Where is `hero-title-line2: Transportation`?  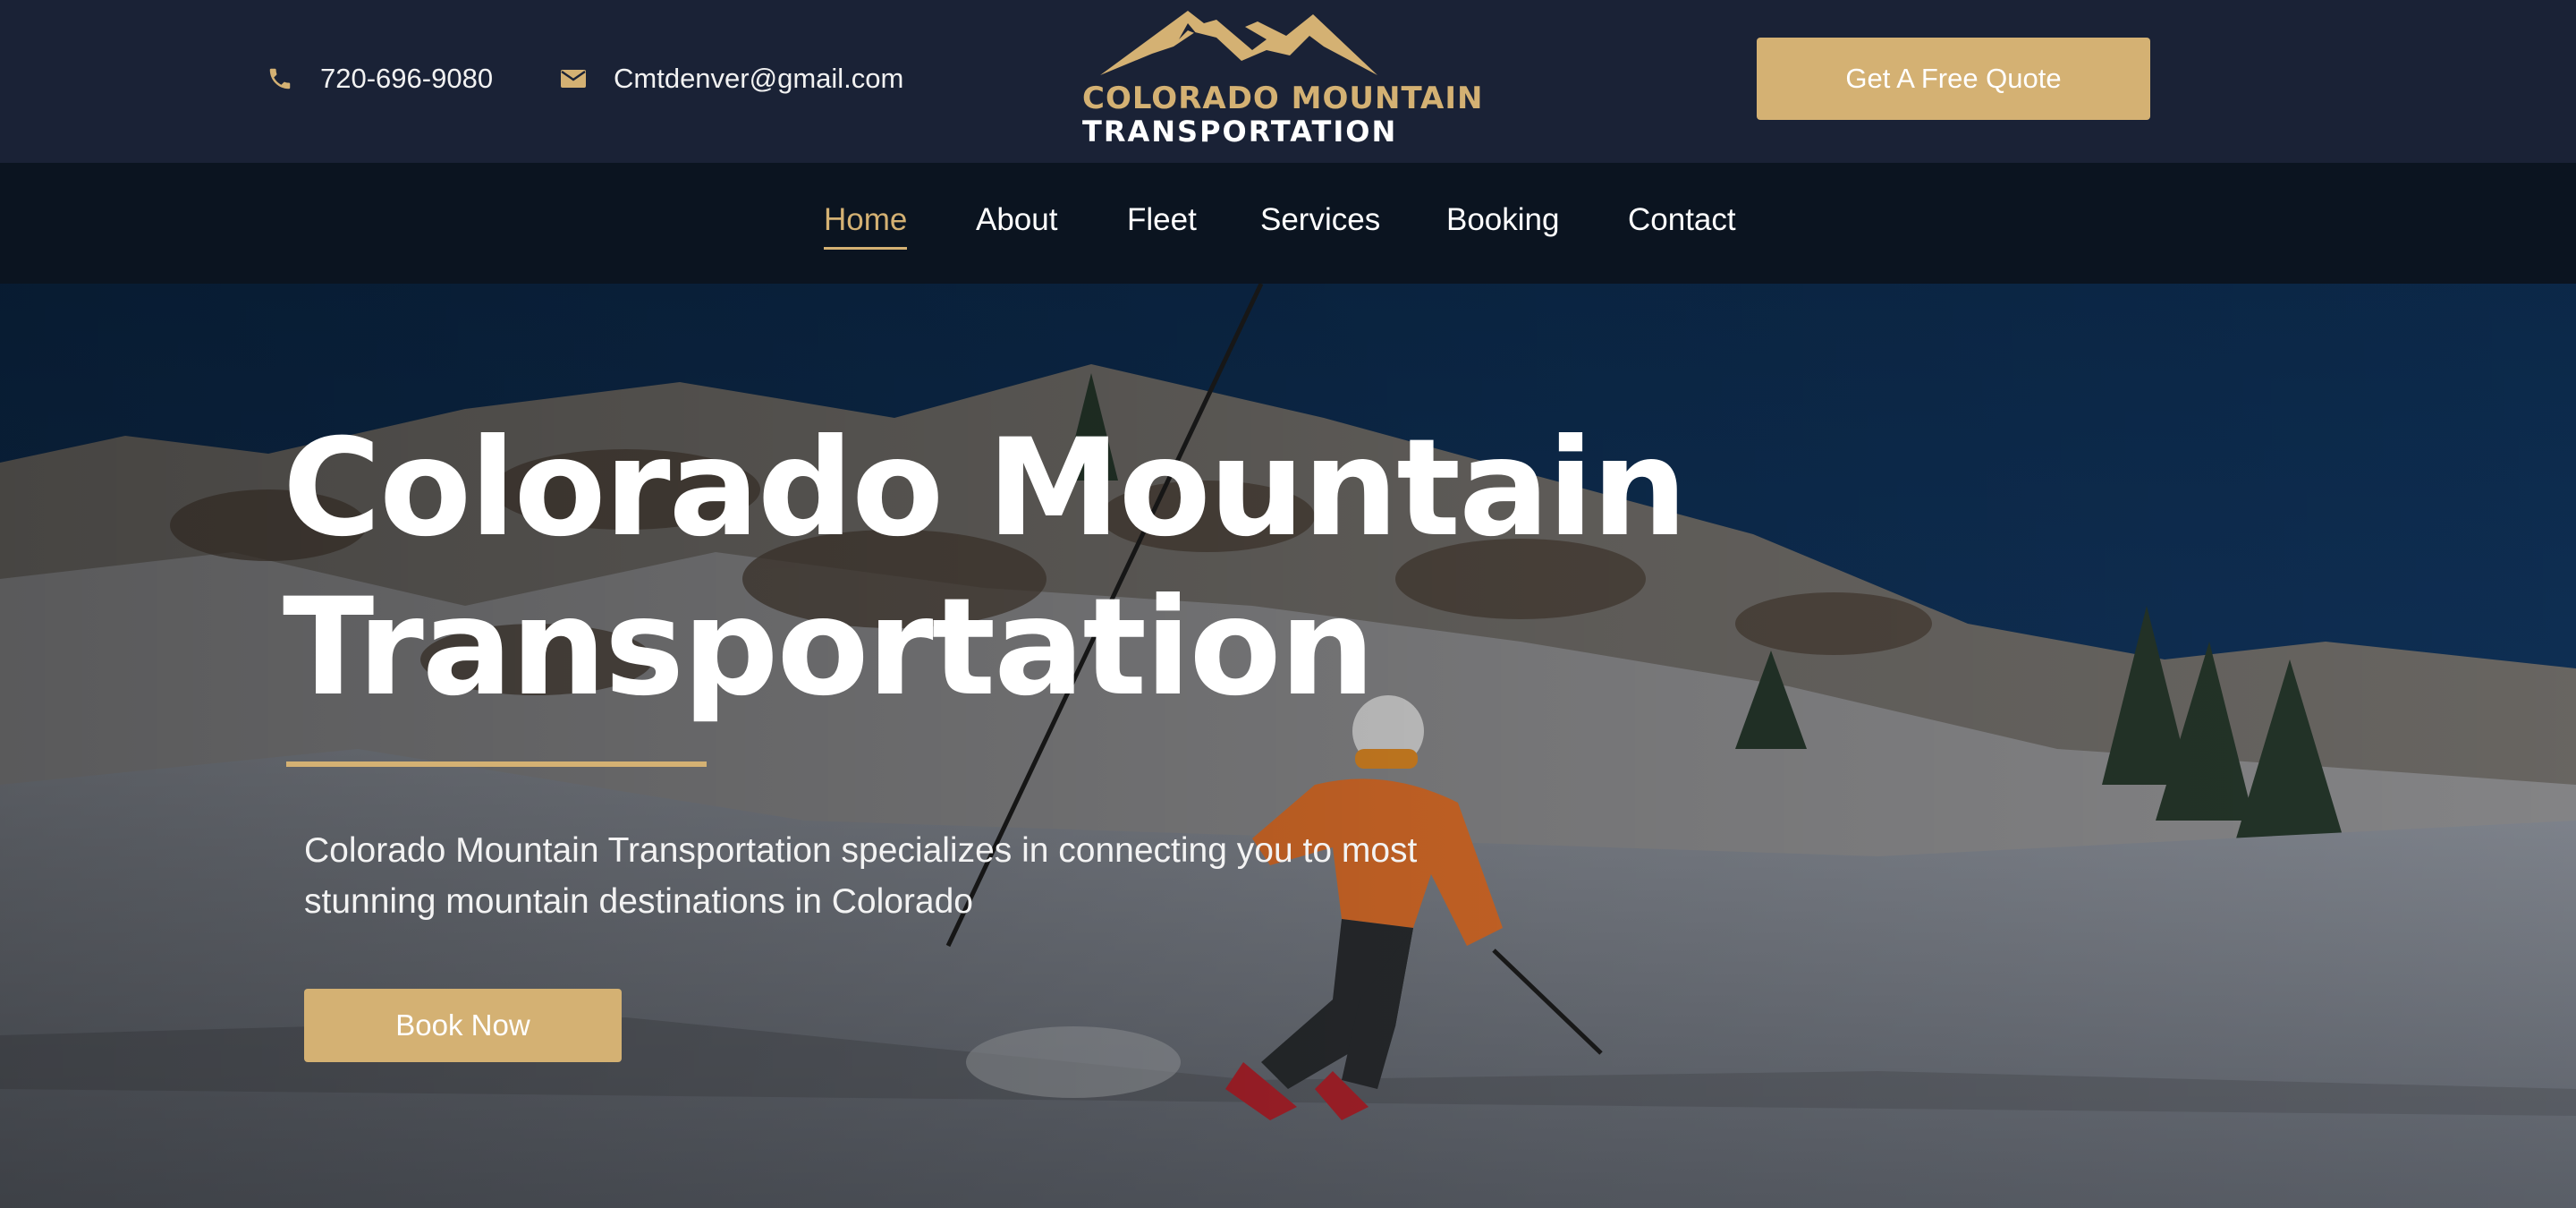 hero-title-line2: Transportation is located at coordinates (829, 648).